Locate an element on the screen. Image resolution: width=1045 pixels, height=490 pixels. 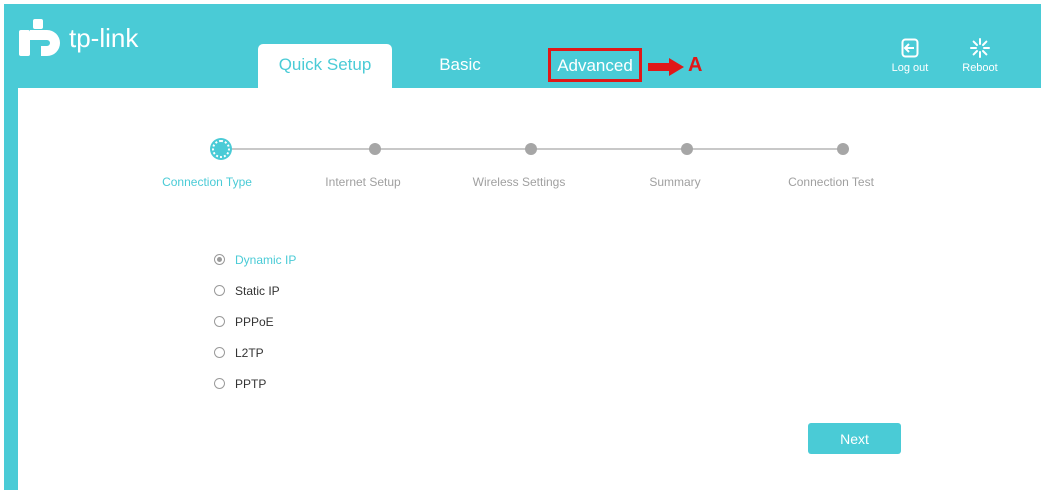
step-dot-connection-test is located at coordinates (843, 149).